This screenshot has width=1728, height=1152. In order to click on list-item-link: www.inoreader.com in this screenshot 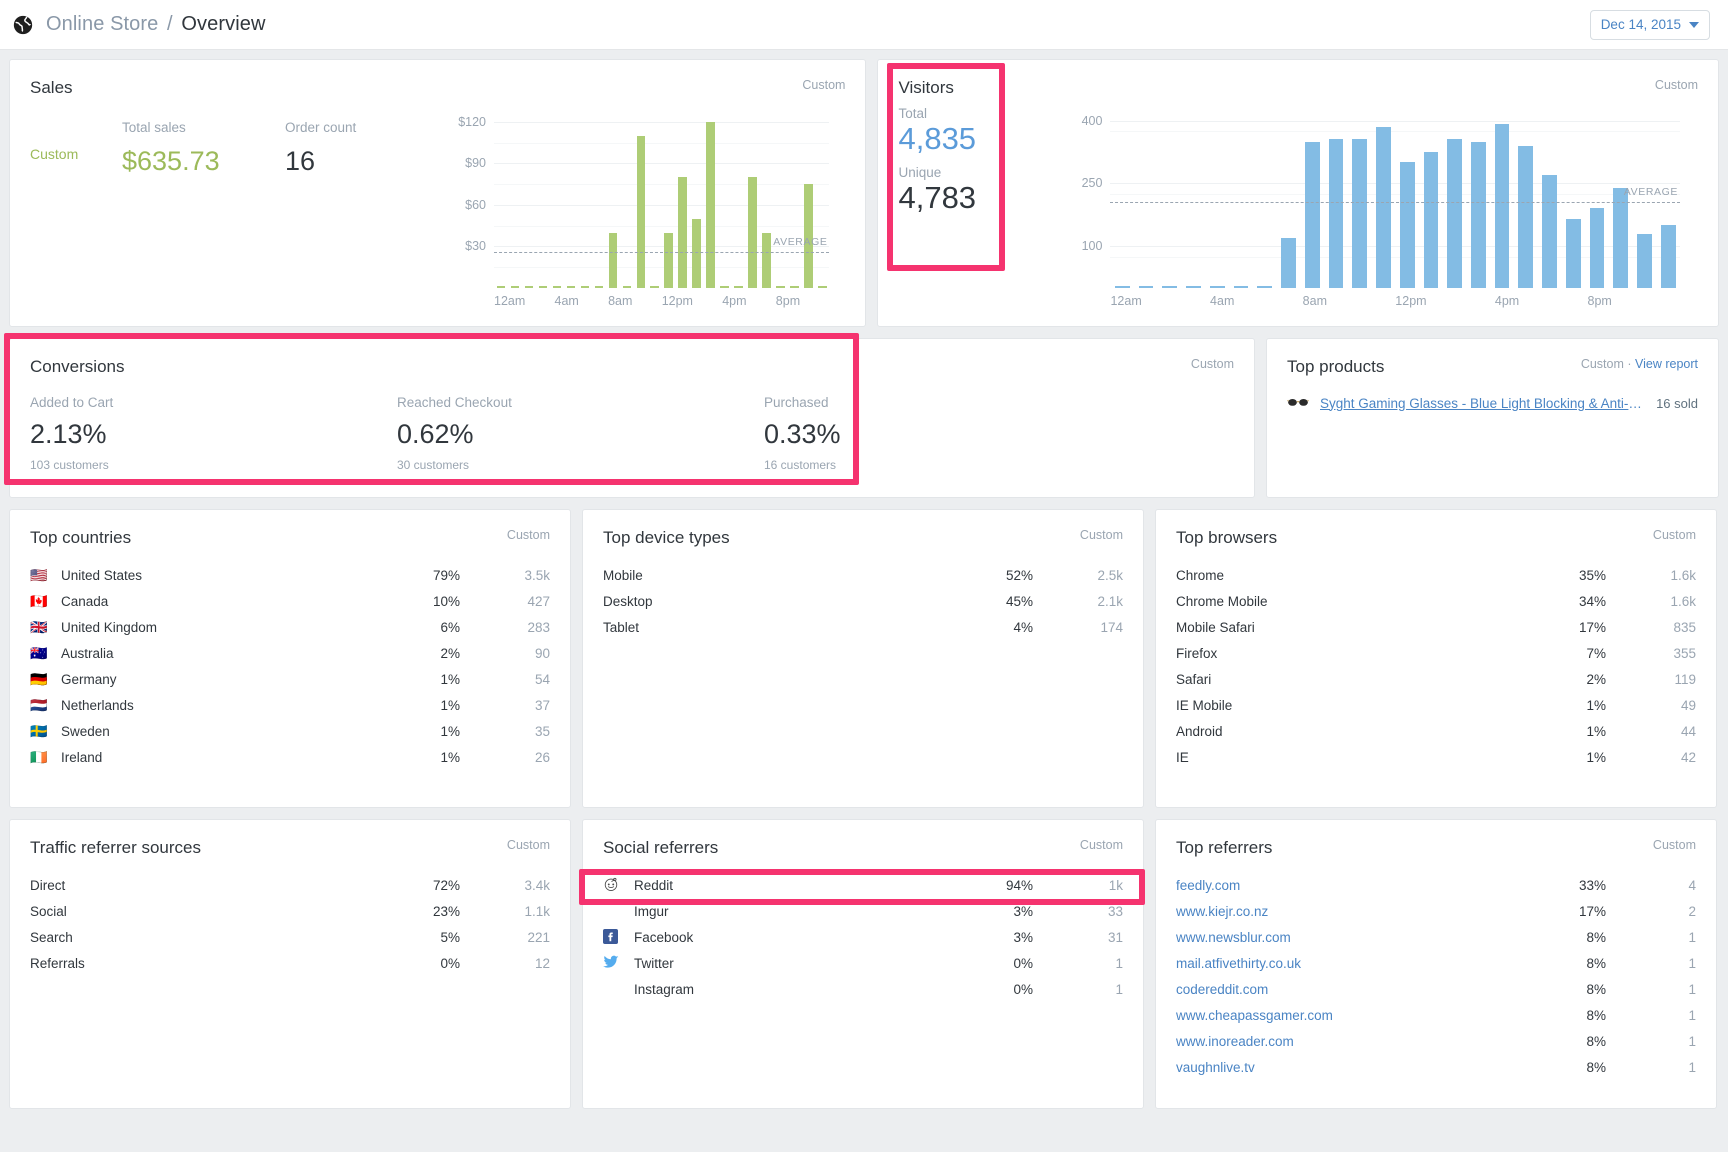, I will do `click(1346, 1041)`.